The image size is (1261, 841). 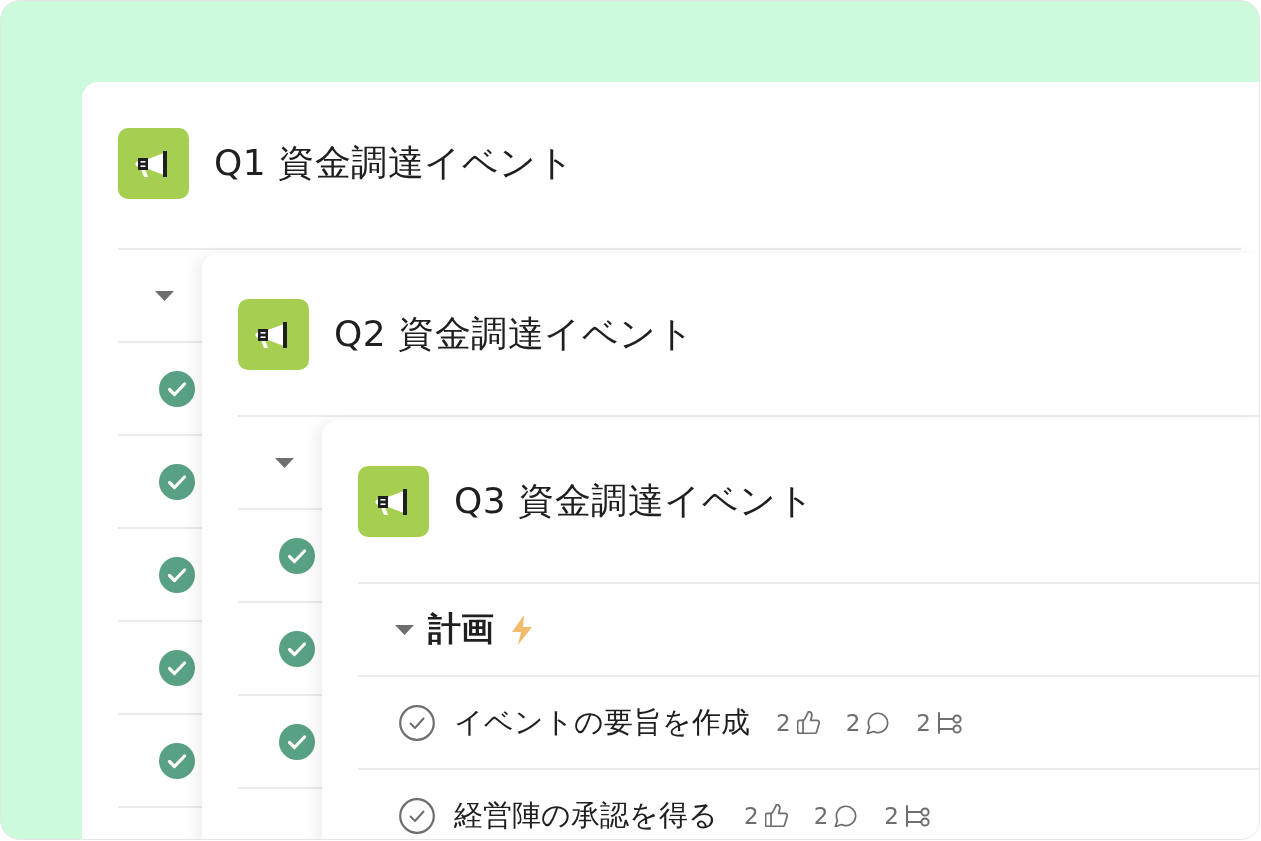 I want to click on project-title: Q2 資金調達イベント, so click(x=514, y=333).